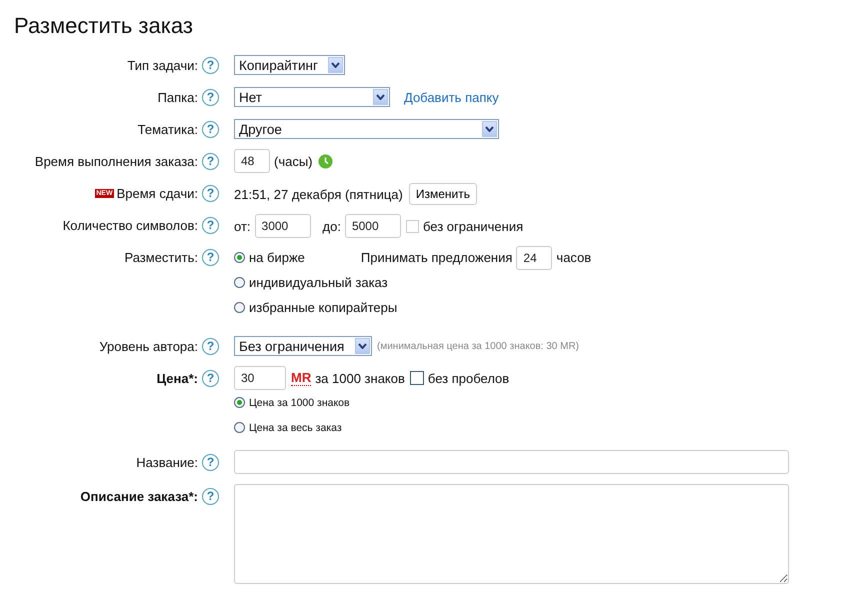 This screenshot has width=864, height=601. What do you see at coordinates (157, 193) in the screenshot?
I see `field-label: Время сдачи:` at bounding box center [157, 193].